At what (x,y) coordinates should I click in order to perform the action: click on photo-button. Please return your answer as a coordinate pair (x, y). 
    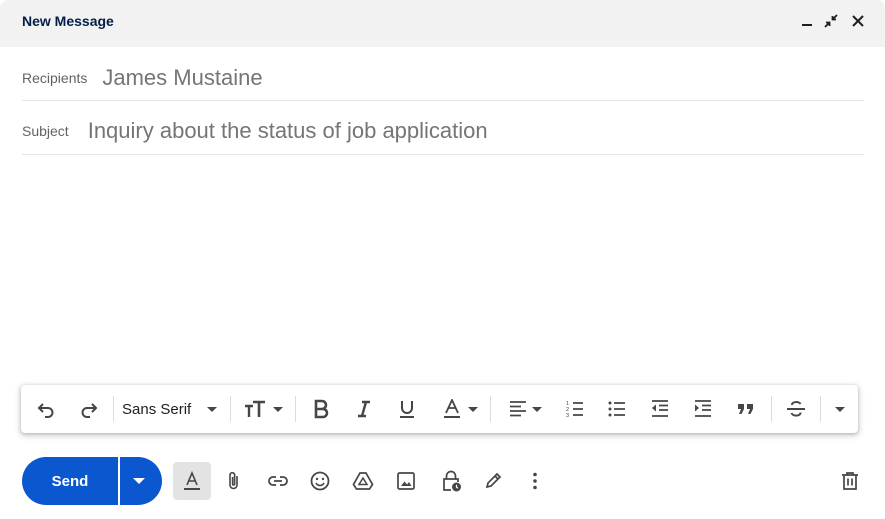
    Looking at the image, I should click on (406, 481).